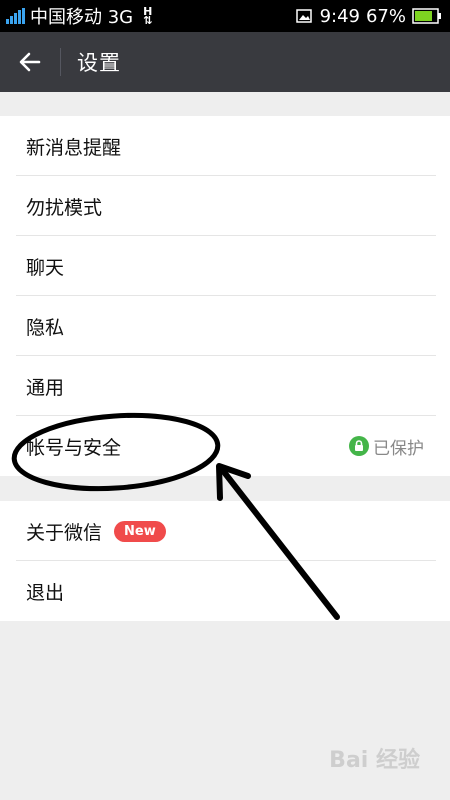 The width and height of the screenshot is (450, 800). Describe the element at coordinates (398, 448) in the screenshot. I see `protection-status-text: 已保护` at that location.